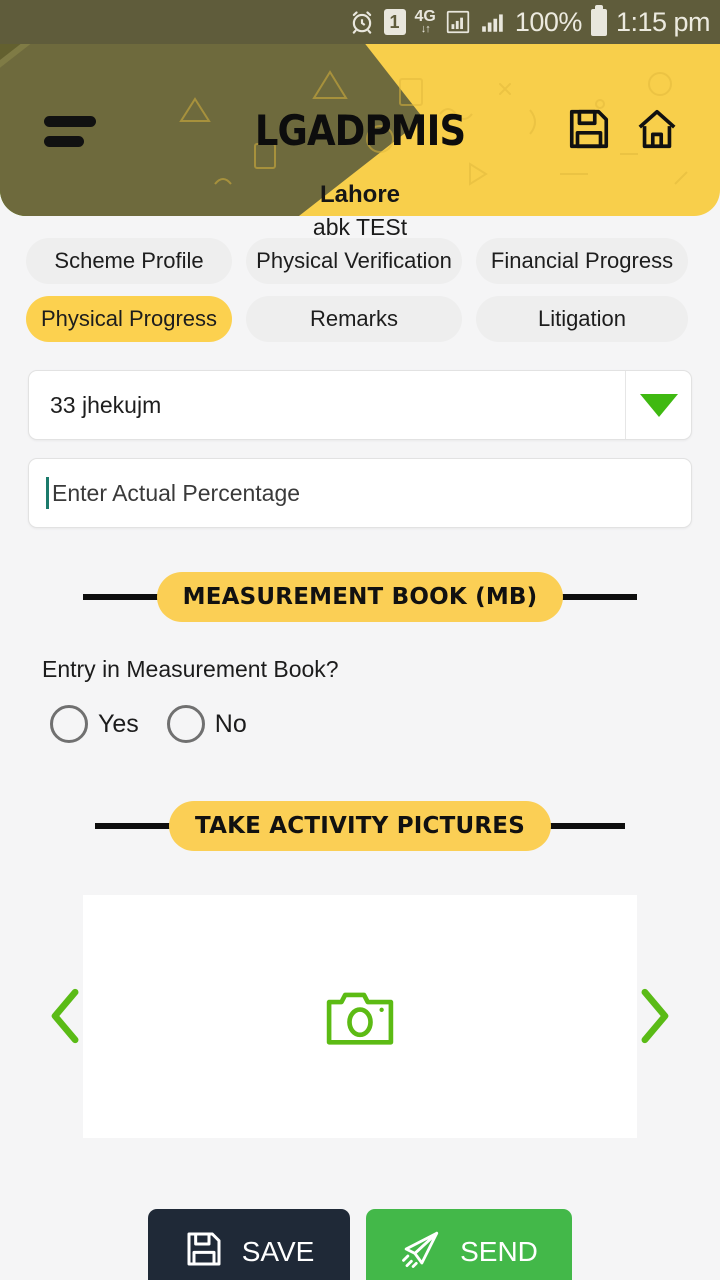 This screenshot has width=720, height=1280. What do you see at coordinates (176, 492) in the screenshot?
I see `actual-percentage-placeholder: Enter Actual Percentage` at bounding box center [176, 492].